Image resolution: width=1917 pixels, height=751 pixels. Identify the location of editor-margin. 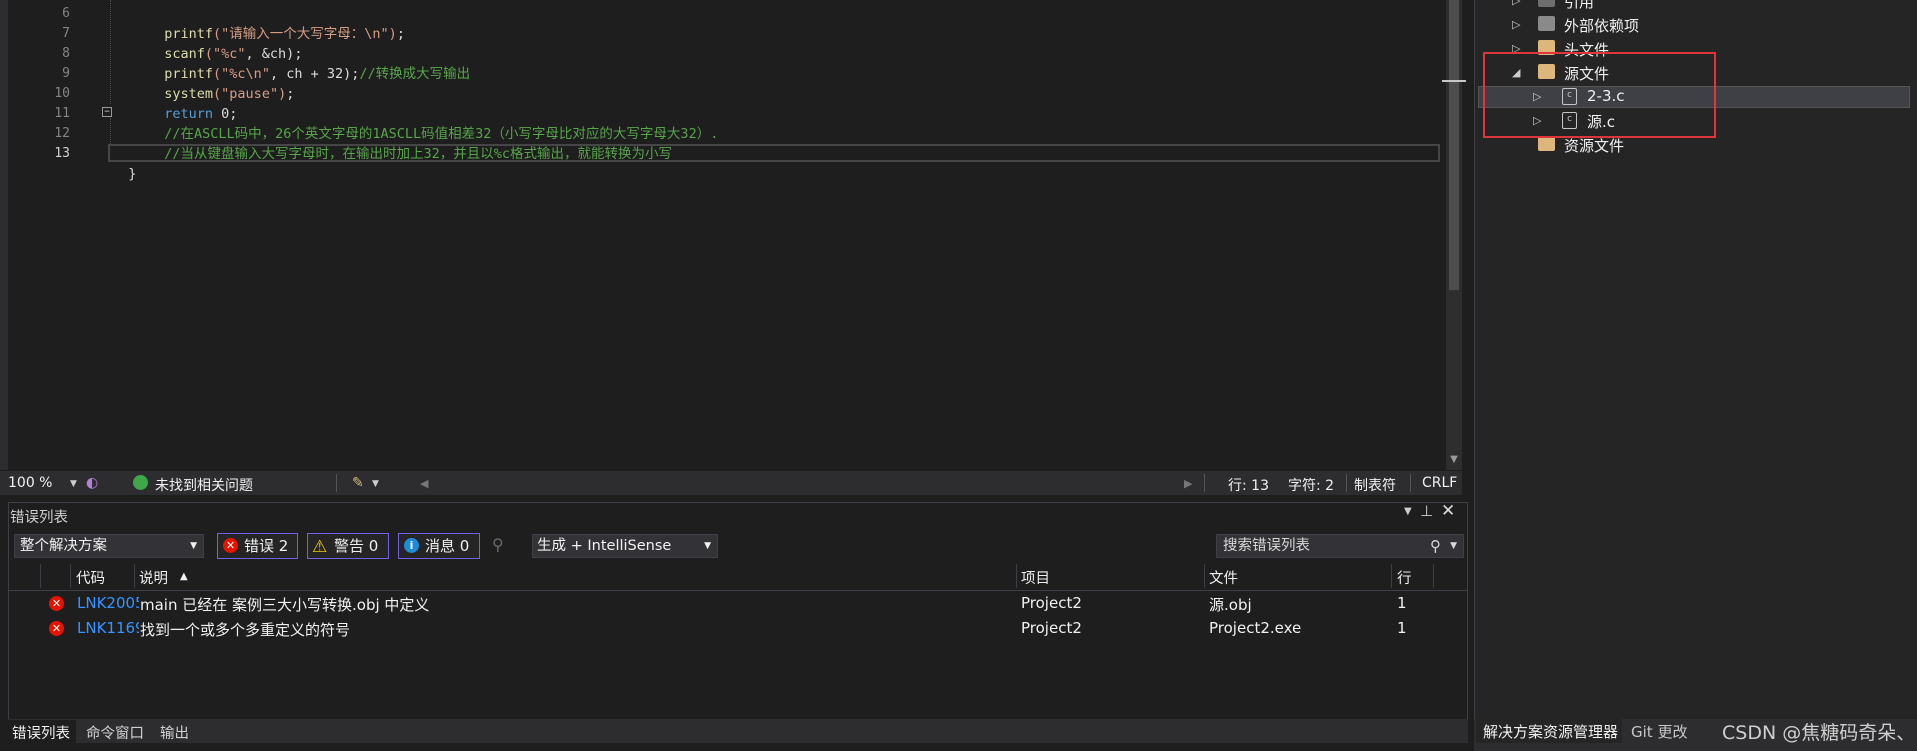
(4, 235).